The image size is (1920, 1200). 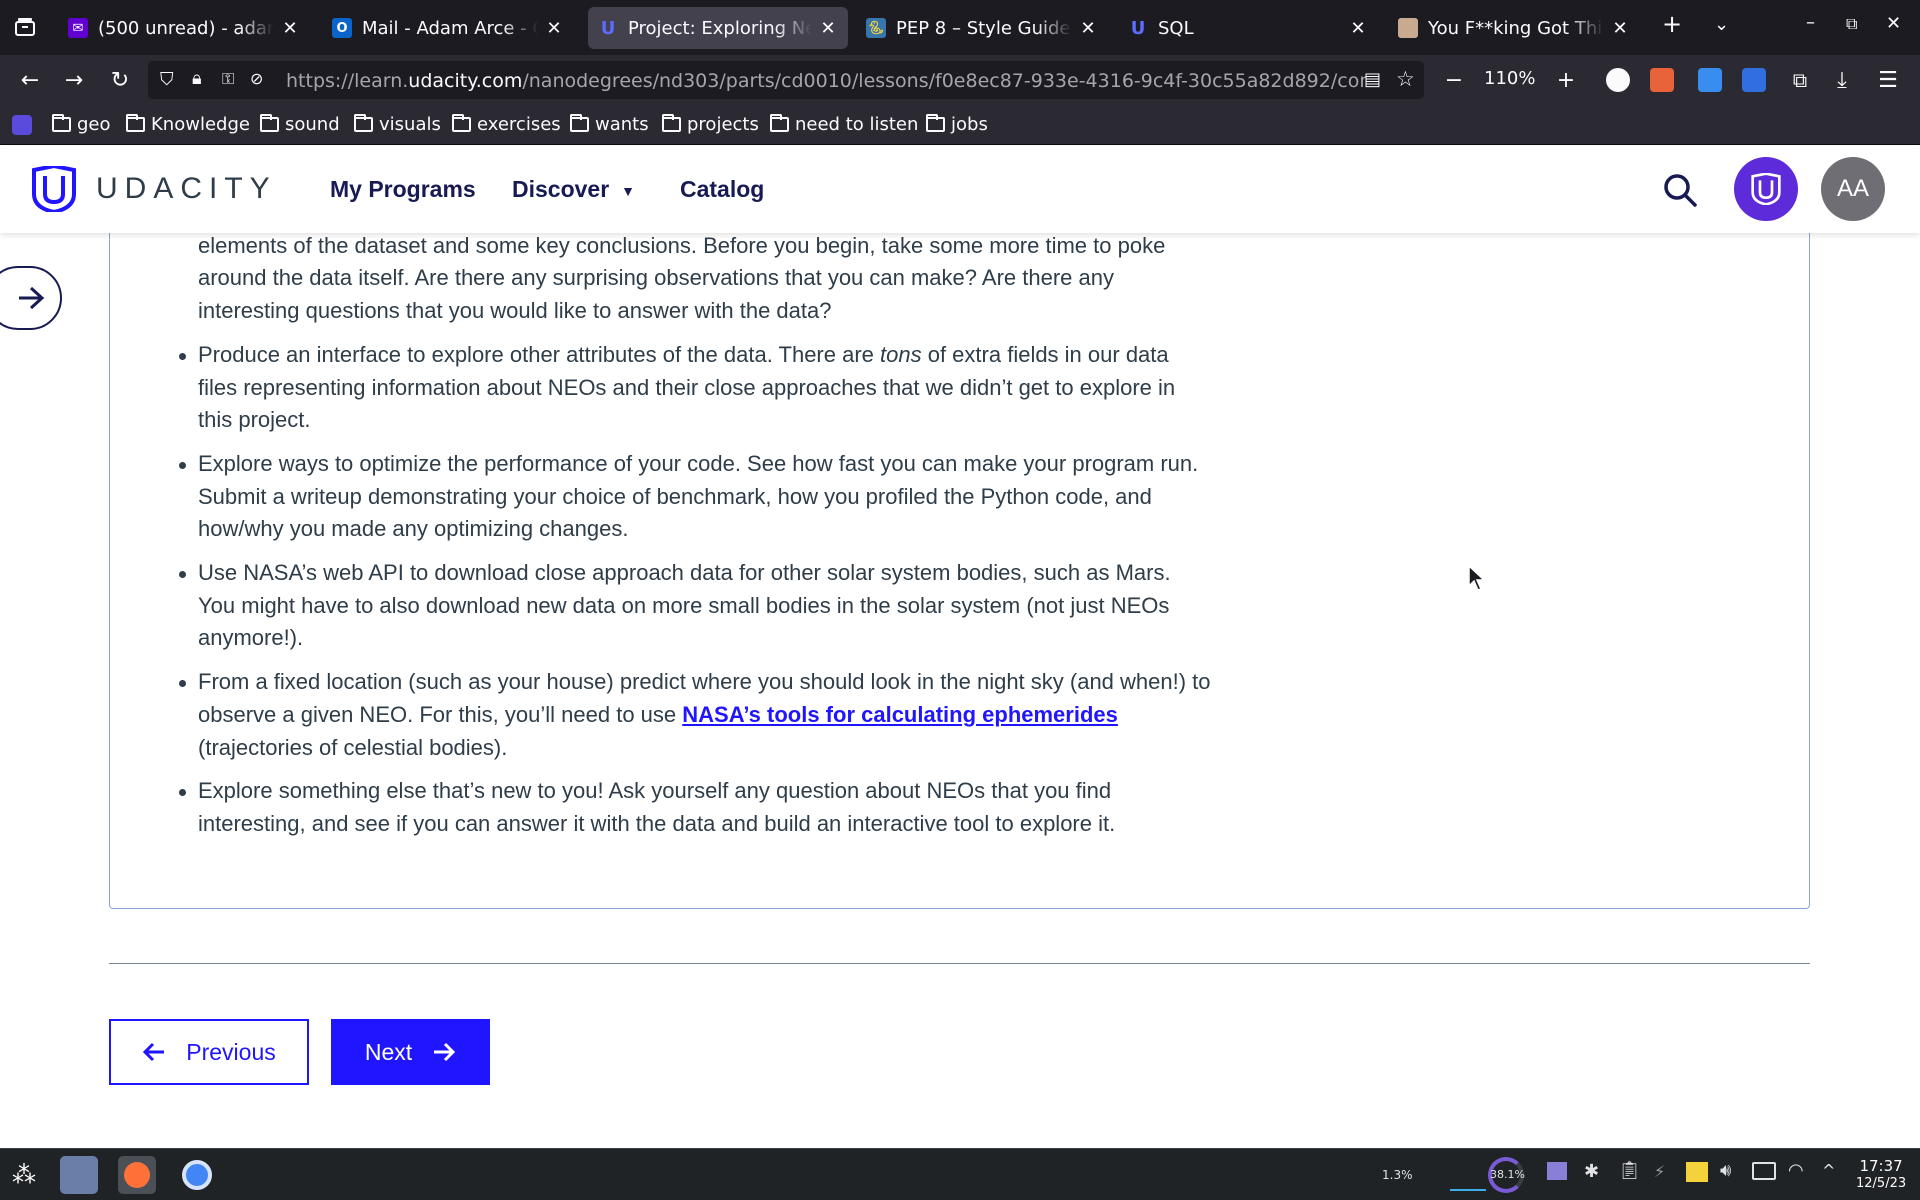 I want to click on nav-discover: Discover ▼, so click(x=573, y=189).